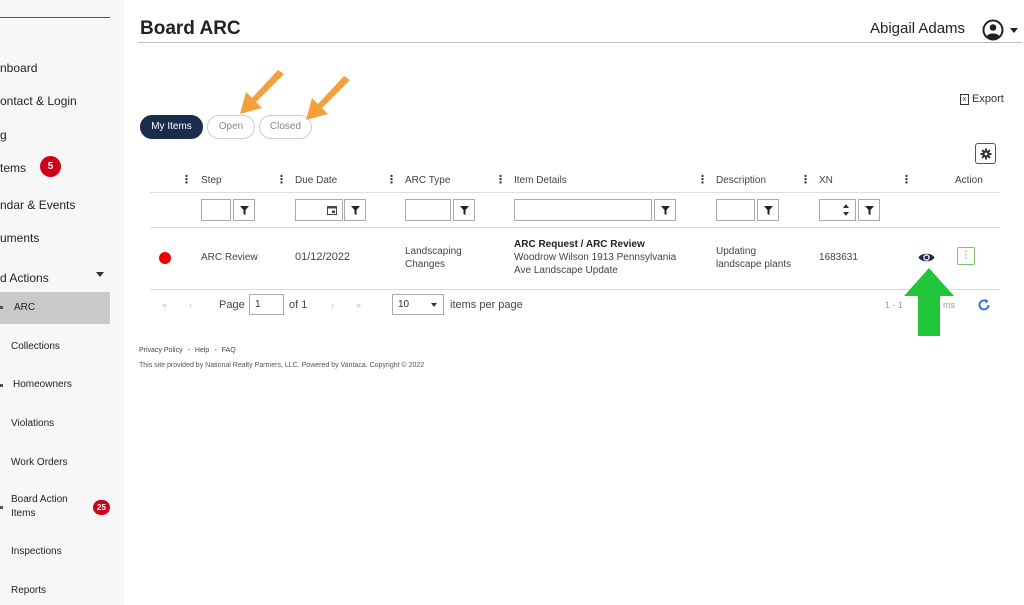 This screenshot has height=605, width=1024. Describe the element at coordinates (46, 507) in the screenshot. I see `sidebar-subitem-board-action-items: Board Action Items` at that location.